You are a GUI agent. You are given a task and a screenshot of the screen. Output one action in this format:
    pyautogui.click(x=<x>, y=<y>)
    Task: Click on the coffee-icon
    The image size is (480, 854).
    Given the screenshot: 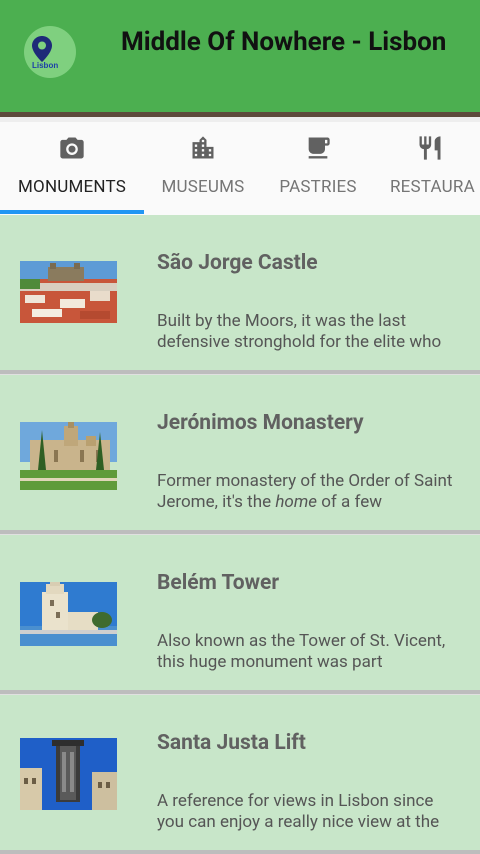 What is the action you would take?
    pyautogui.click(x=319, y=148)
    